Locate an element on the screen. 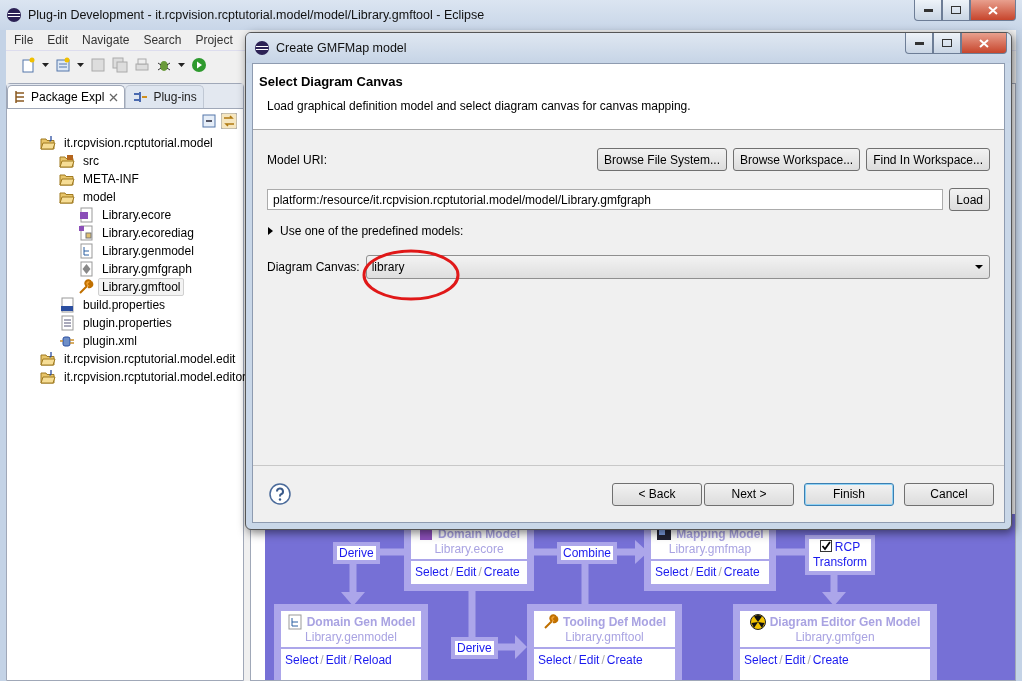 The width and height of the screenshot is (1022, 681). checkbox is located at coordinates (825, 546).